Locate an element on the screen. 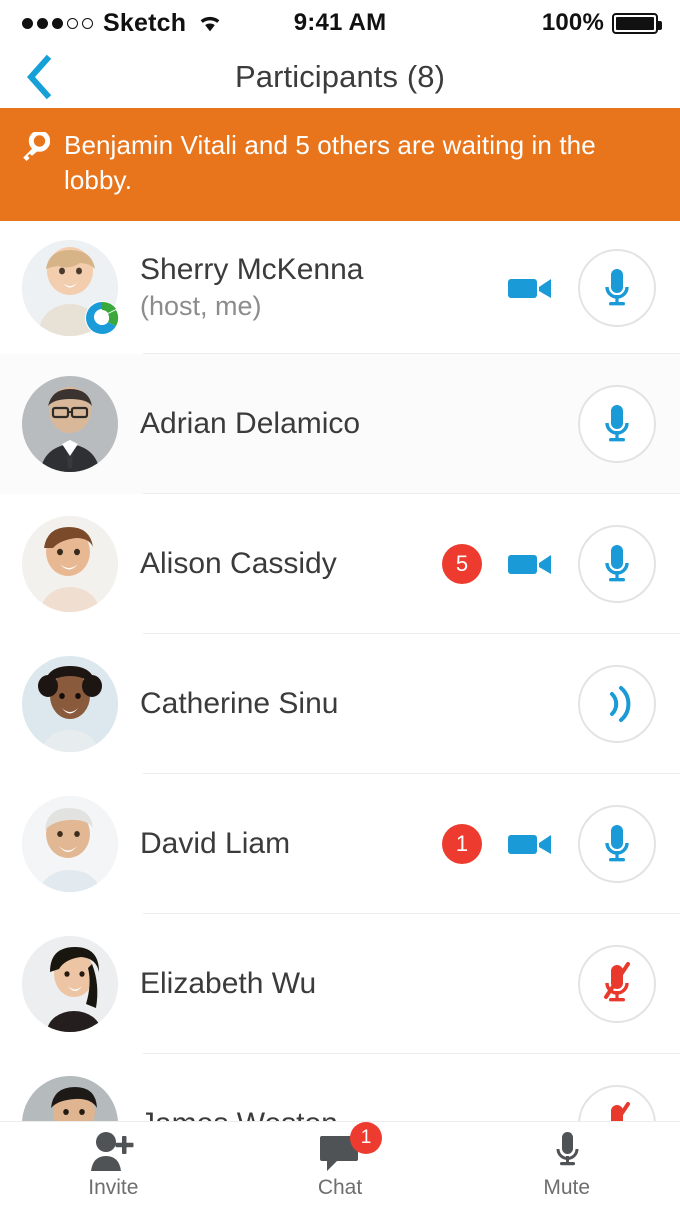  avatar-elizabeth-wu is located at coordinates (70, 984).